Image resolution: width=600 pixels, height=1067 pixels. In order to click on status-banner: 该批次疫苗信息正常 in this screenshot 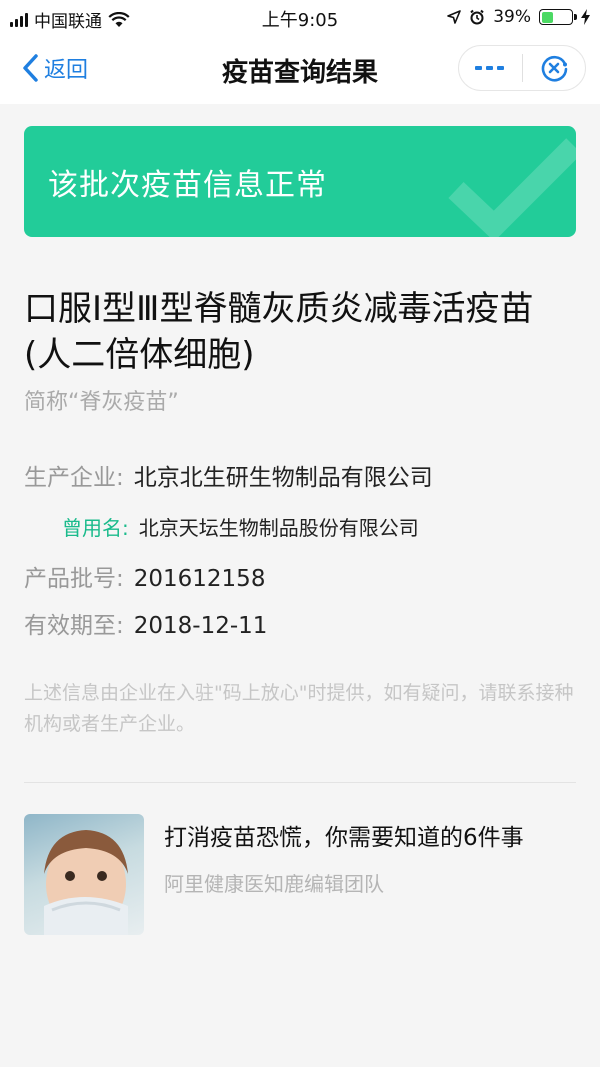, I will do `click(300, 181)`.